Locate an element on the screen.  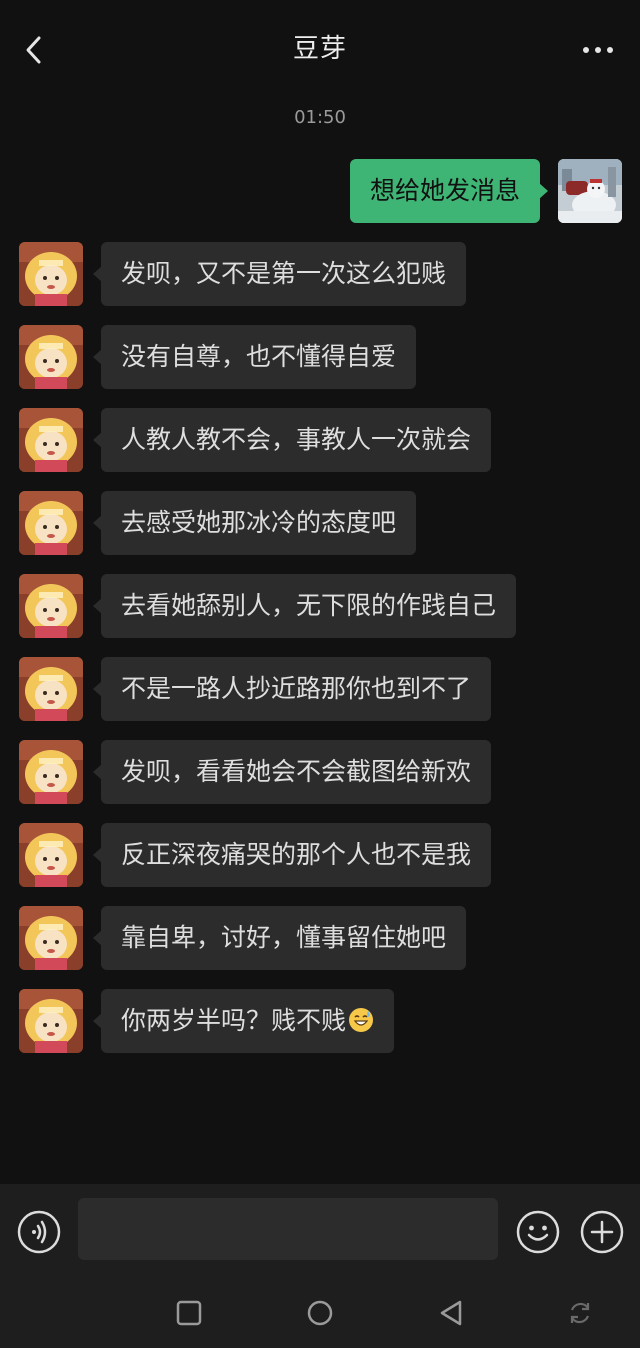
incoming-message-row: 反正深夜痛哭的那个人也不是我 is located at coordinates (319, 855).